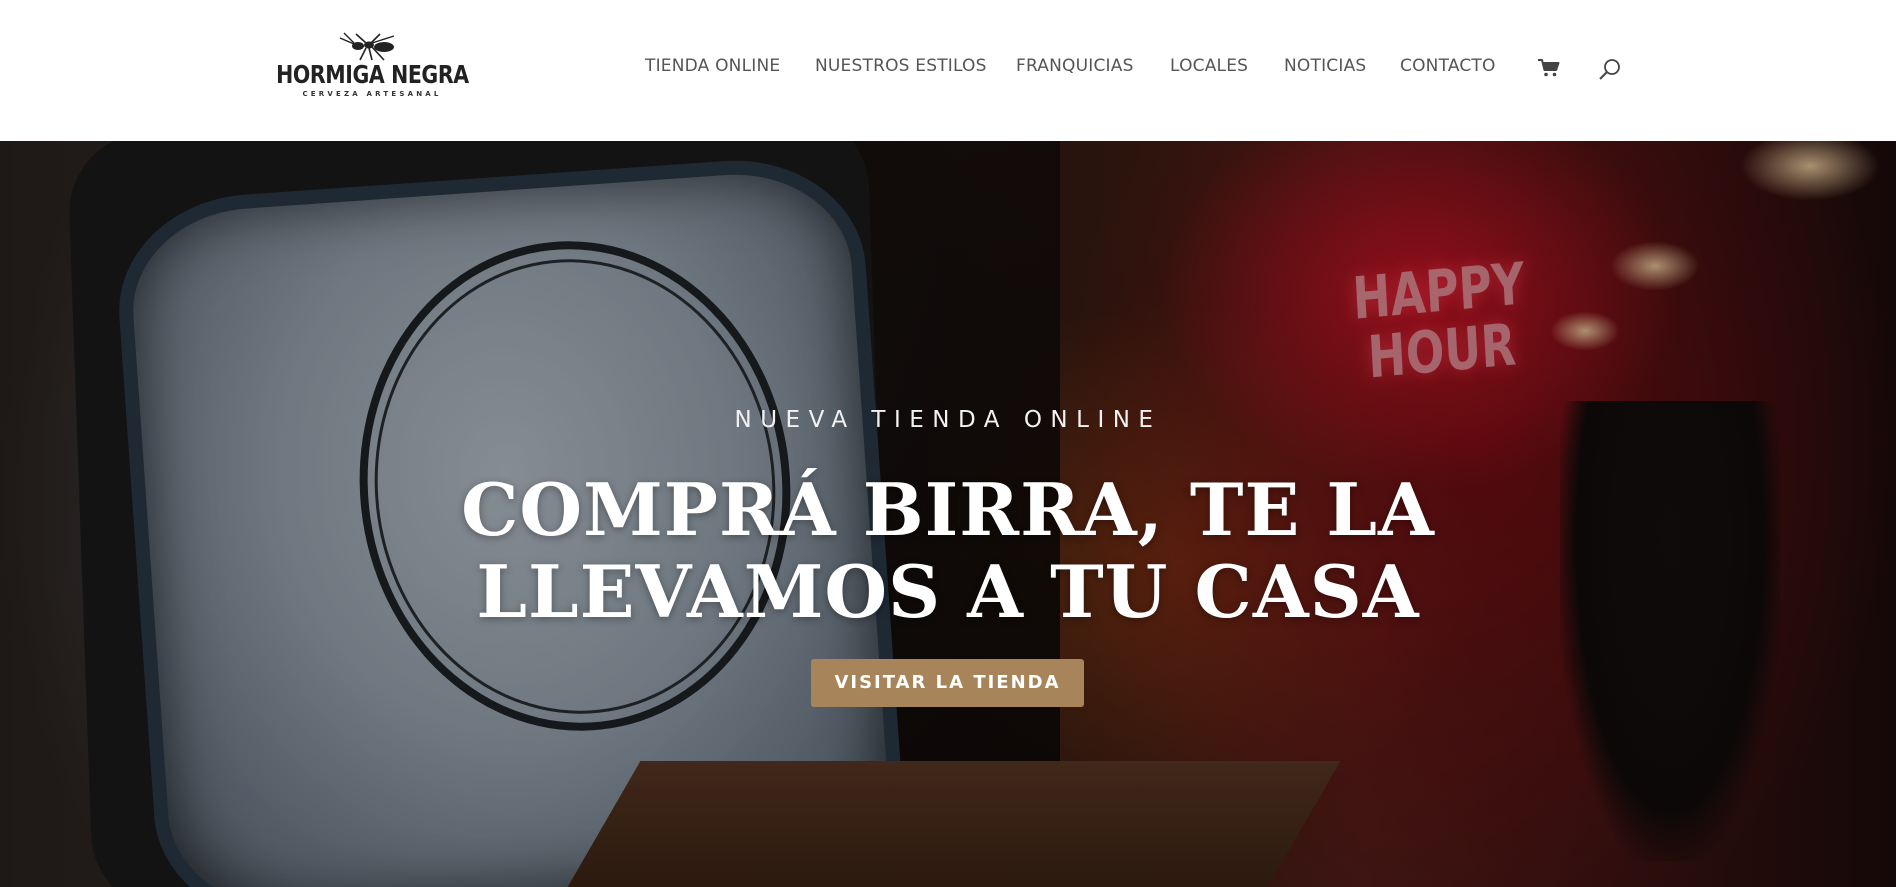 The height and width of the screenshot is (887, 1896). I want to click on nav-item-franquicias: FRANQUICIAS, so click(1075, 66).